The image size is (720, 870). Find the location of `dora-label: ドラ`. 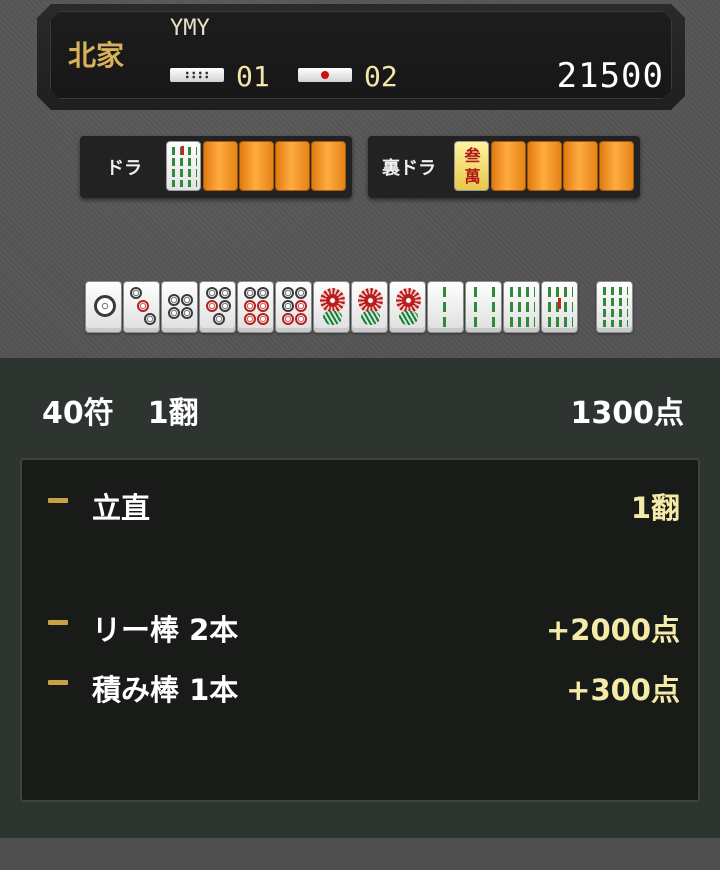

dora-label: ドラ is located at coordinates (124, 168).